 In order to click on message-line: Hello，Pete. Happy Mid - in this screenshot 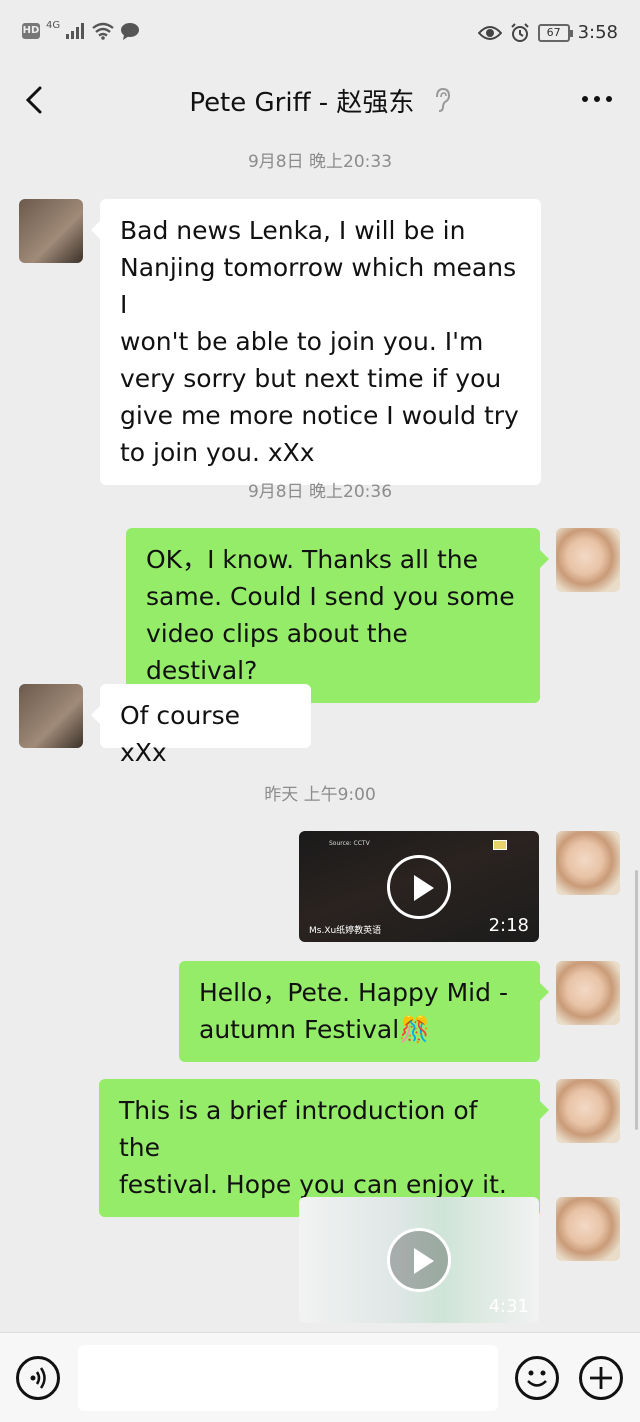, I will do `click(353, 992)`.